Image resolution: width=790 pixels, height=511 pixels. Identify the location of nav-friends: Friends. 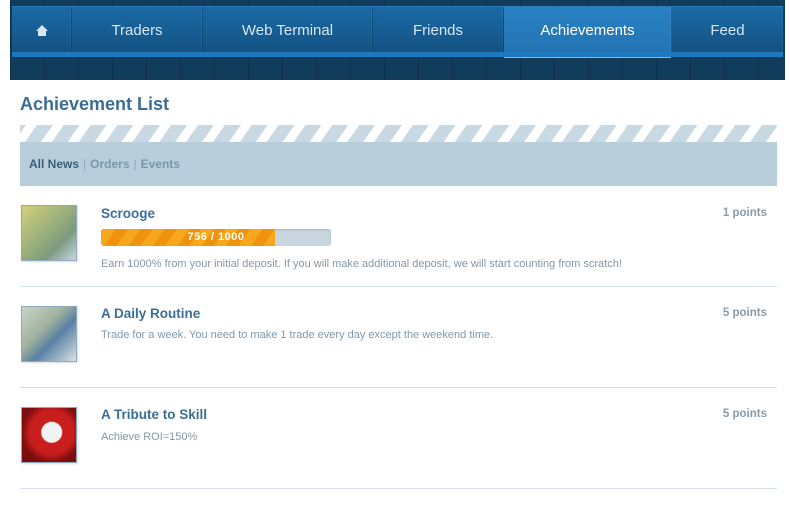
(438, 30).